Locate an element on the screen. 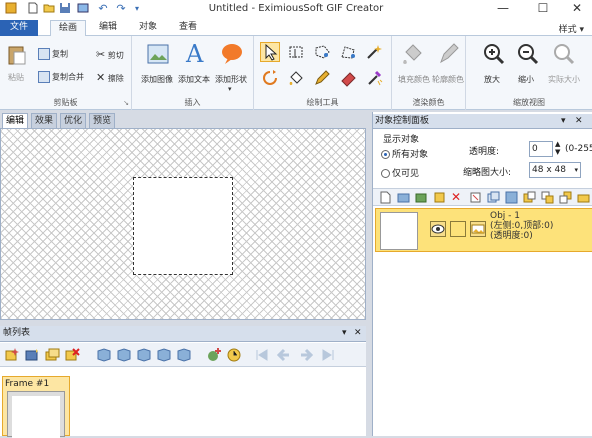  group-clipboard: 粘贴 复制 复制合并 ✂ 剪切 ✕ 擦除 剪贴板 ↘ is located at coordinates (66, 73).